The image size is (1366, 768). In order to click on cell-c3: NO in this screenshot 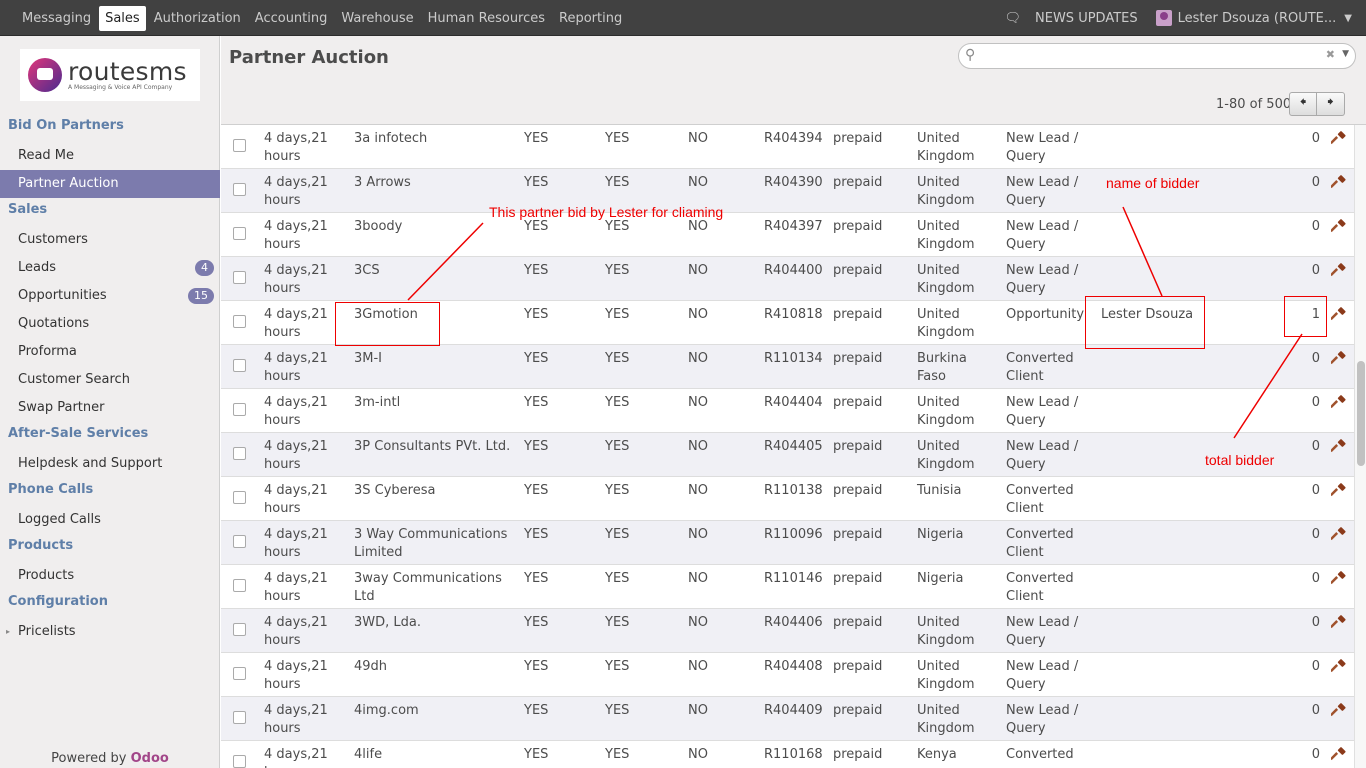, I will do `click(698, 490)`.